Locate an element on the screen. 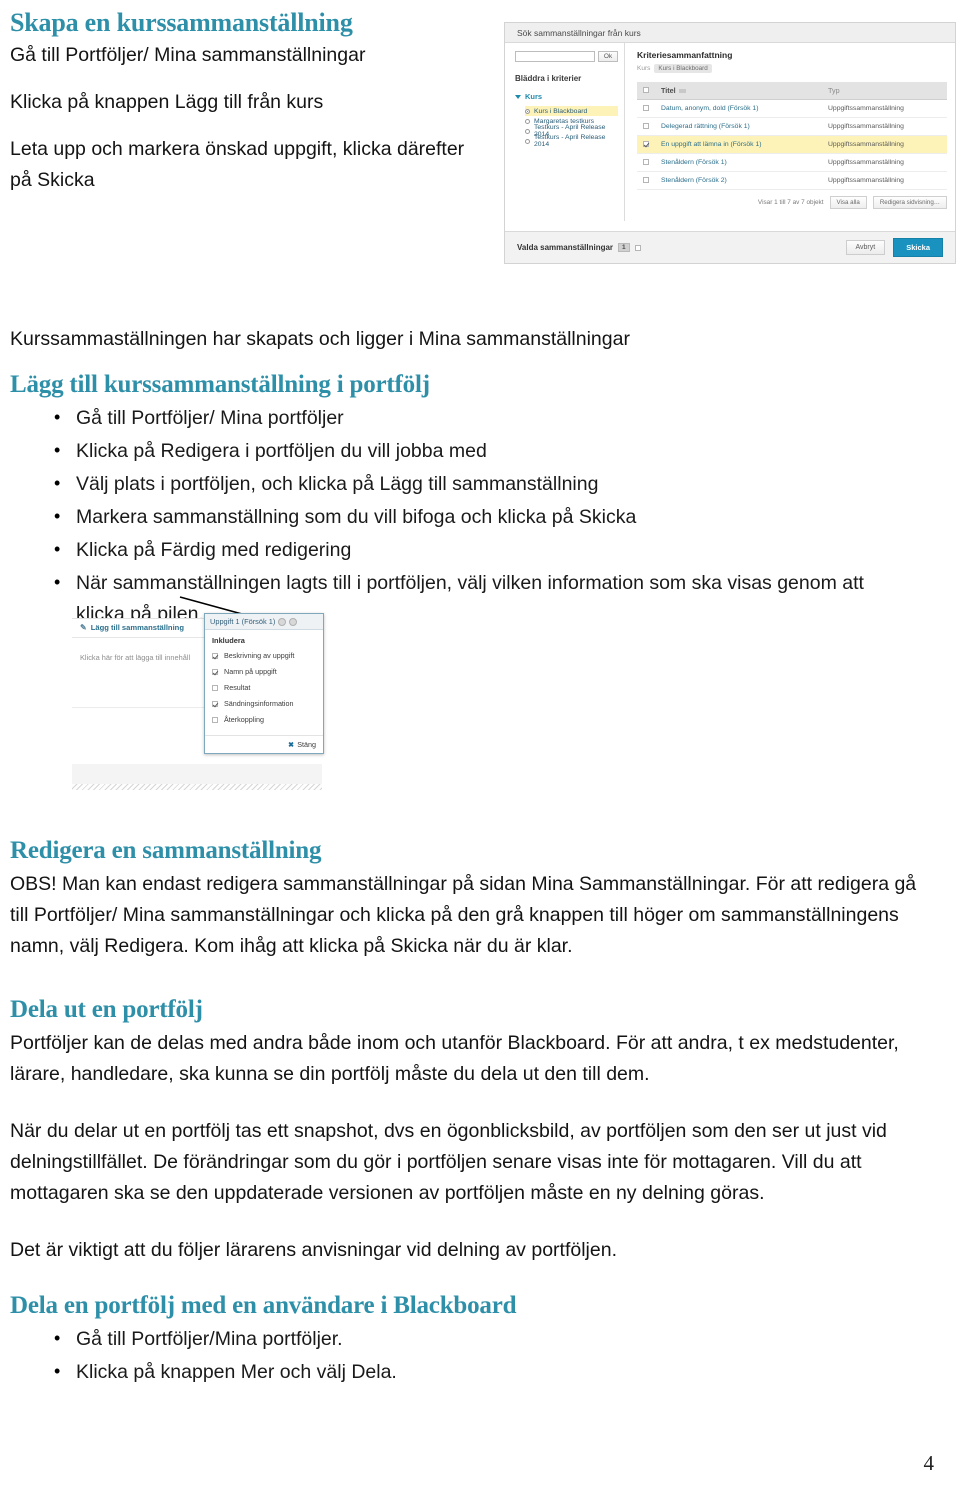  tree-root-kurs: Kurs is located at coordinates (566, 96).